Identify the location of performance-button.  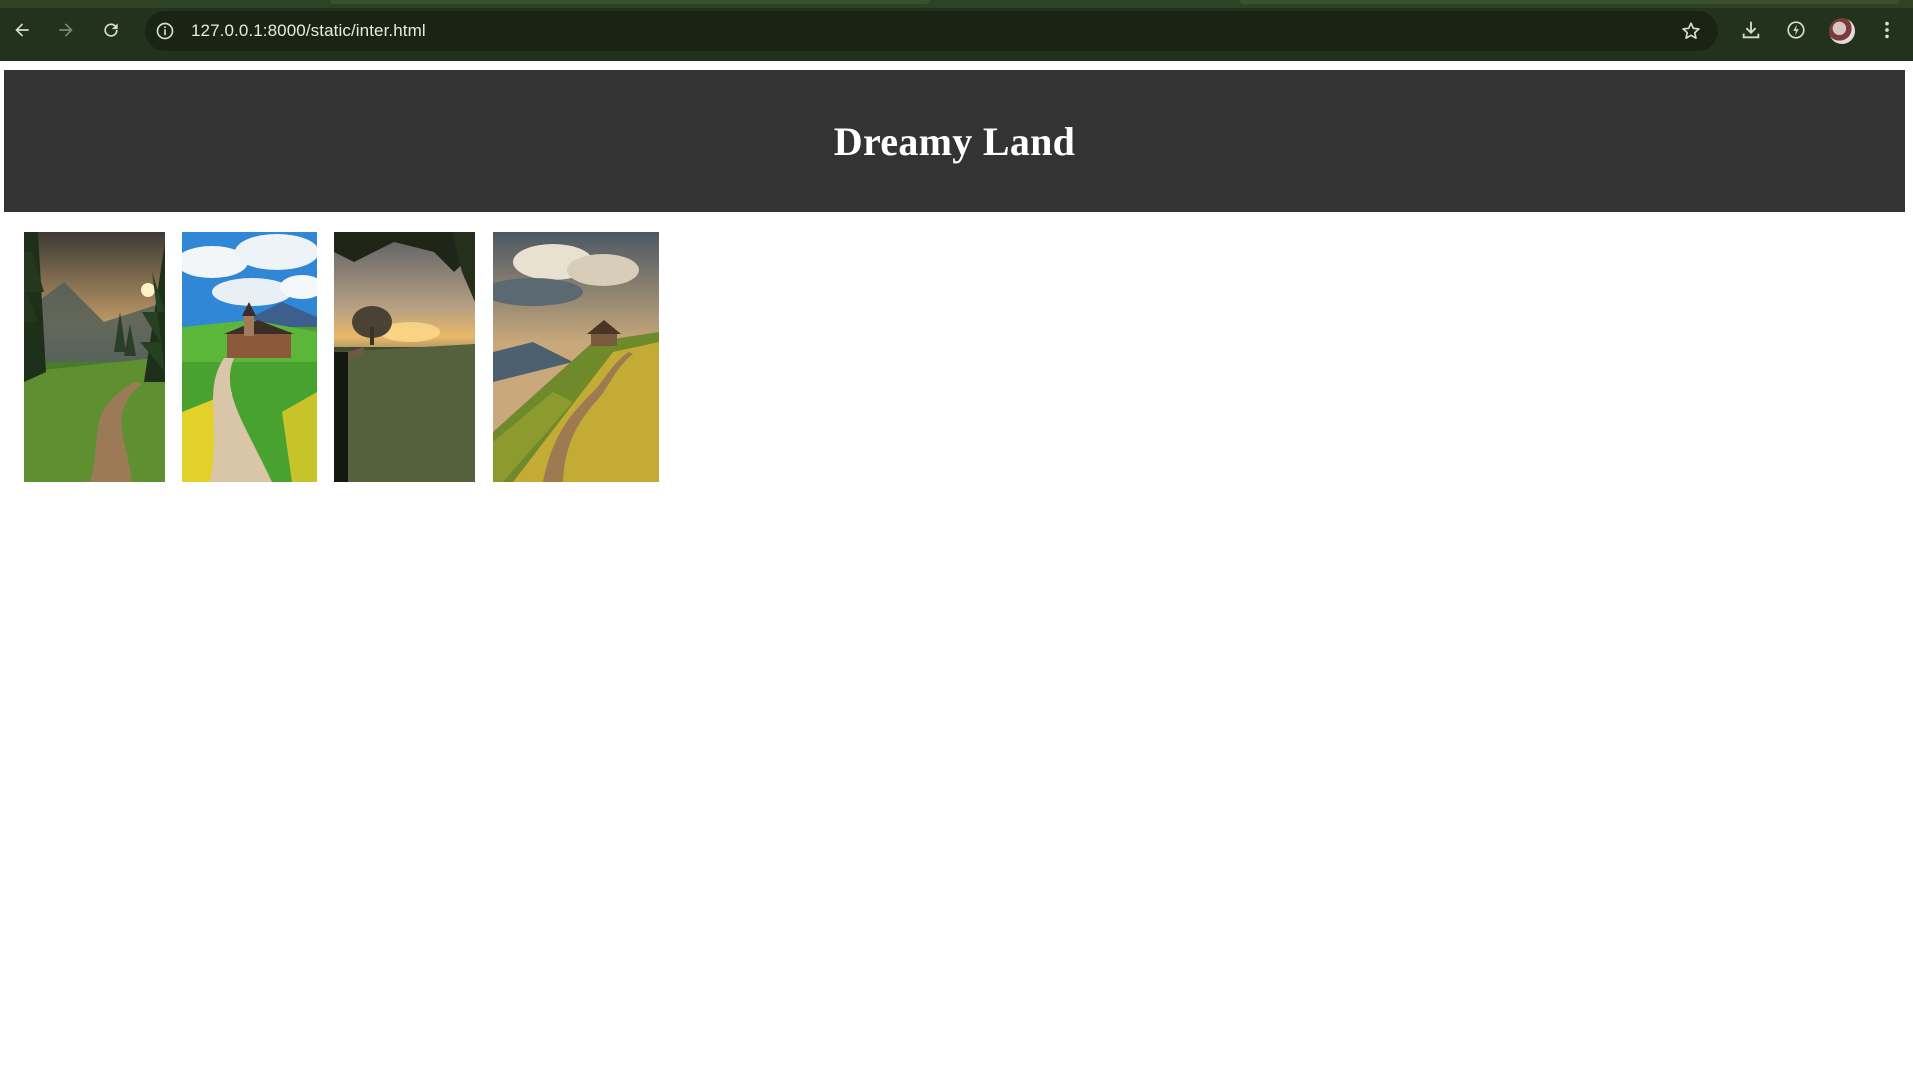
(1796, 30).